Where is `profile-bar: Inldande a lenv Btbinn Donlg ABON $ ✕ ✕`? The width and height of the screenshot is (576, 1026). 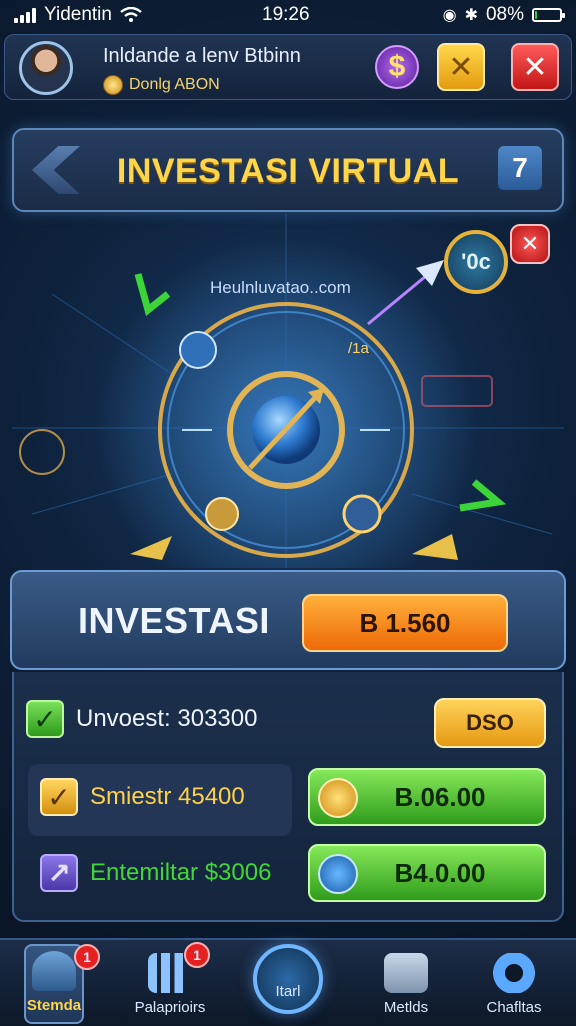
profile-bar: Inldande a lenv Btbinn Donlg ABON $ ✕ ✕ is located at coordinates (288, 67).